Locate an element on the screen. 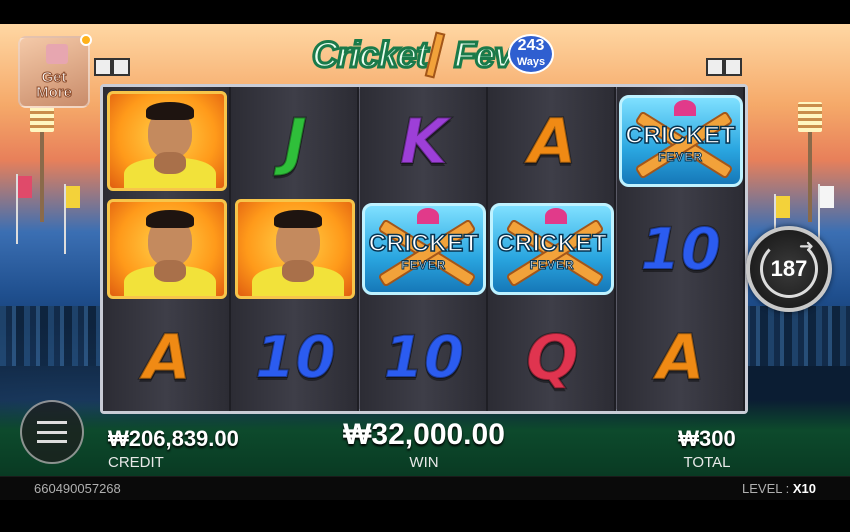 The image size is (850, 532). total-value: ₩300 is located at coordinates (707, 438).